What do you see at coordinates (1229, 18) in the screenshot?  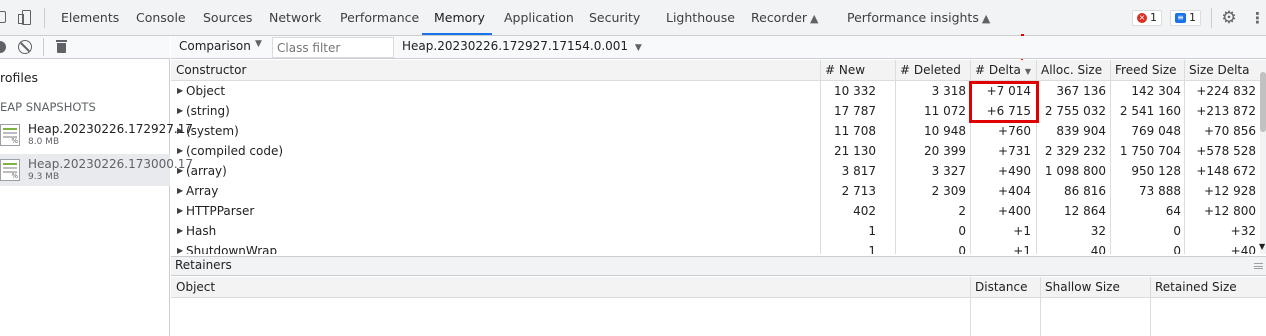 I see `settings-gear-icon: ⚙` at bounding box center [1229, 18].